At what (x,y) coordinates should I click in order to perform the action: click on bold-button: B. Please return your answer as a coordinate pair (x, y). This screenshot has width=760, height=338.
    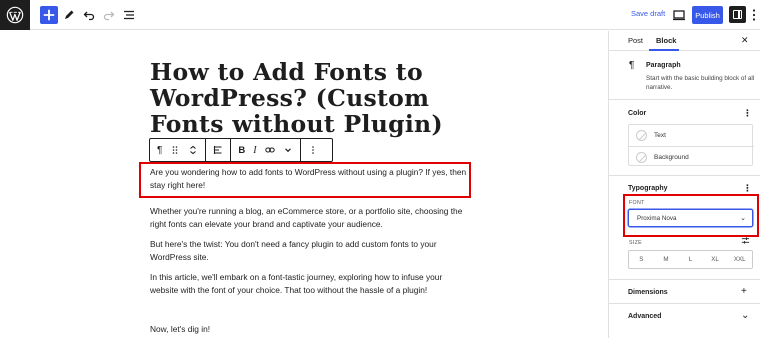
    Looking at the image, I should click on (241, 150).